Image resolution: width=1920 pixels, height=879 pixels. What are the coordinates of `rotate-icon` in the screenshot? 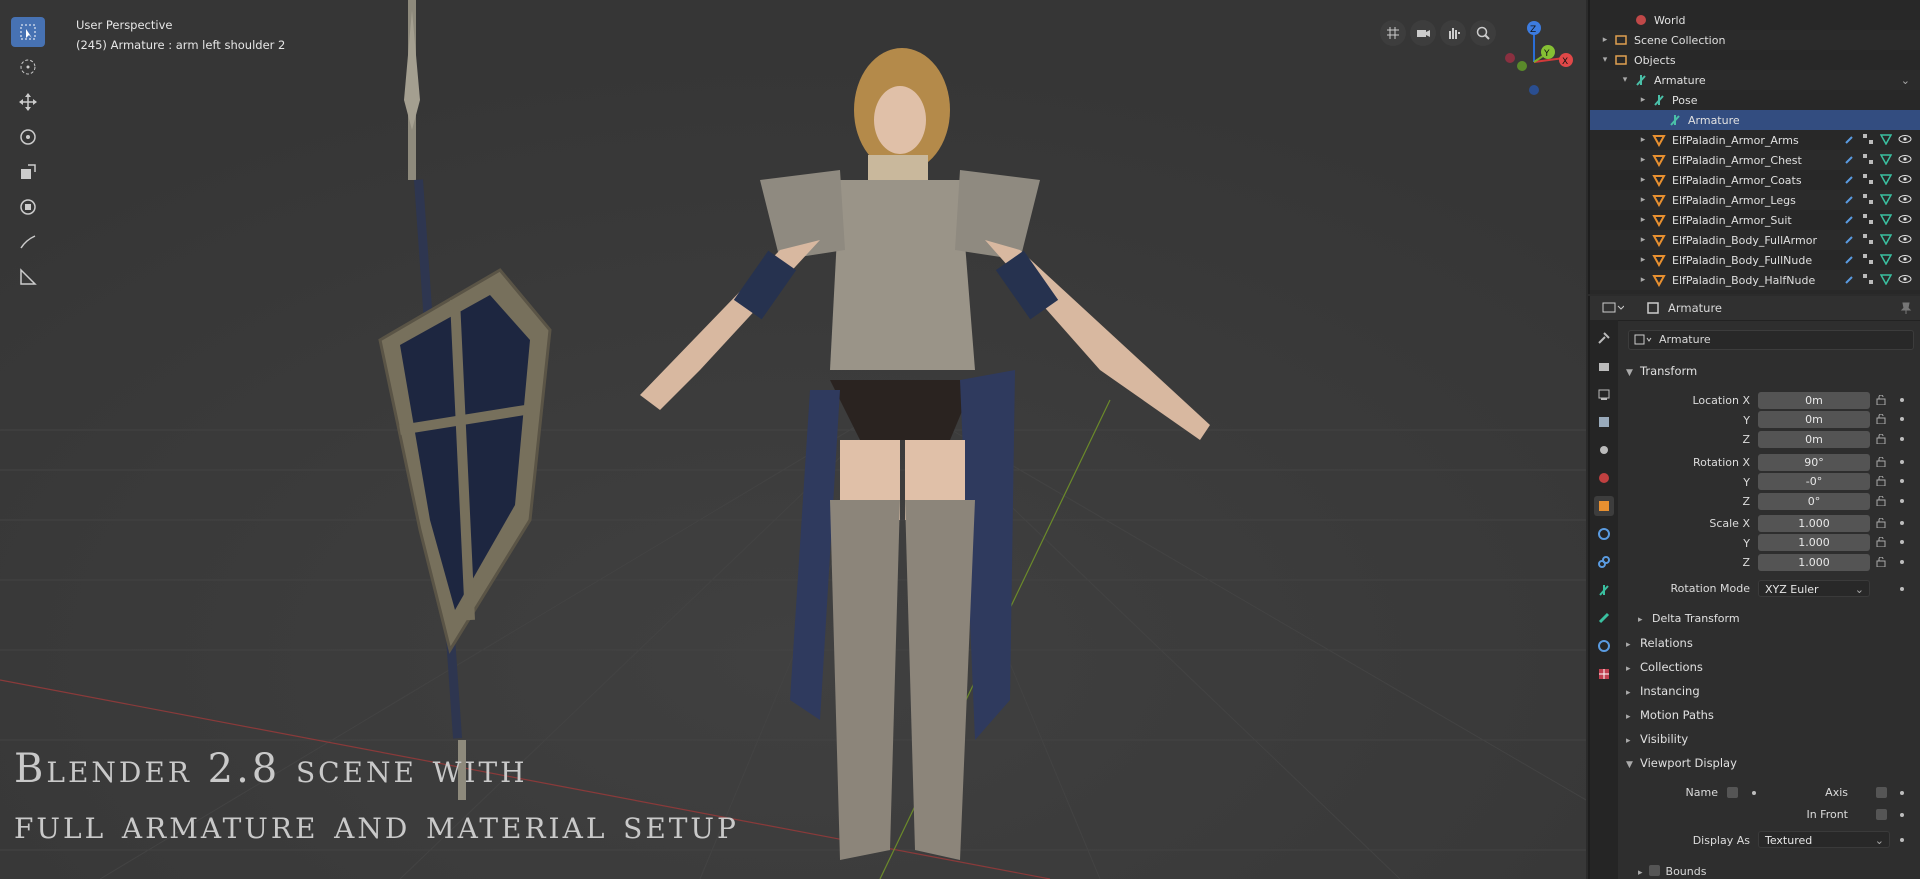 It's located at (28, 137).